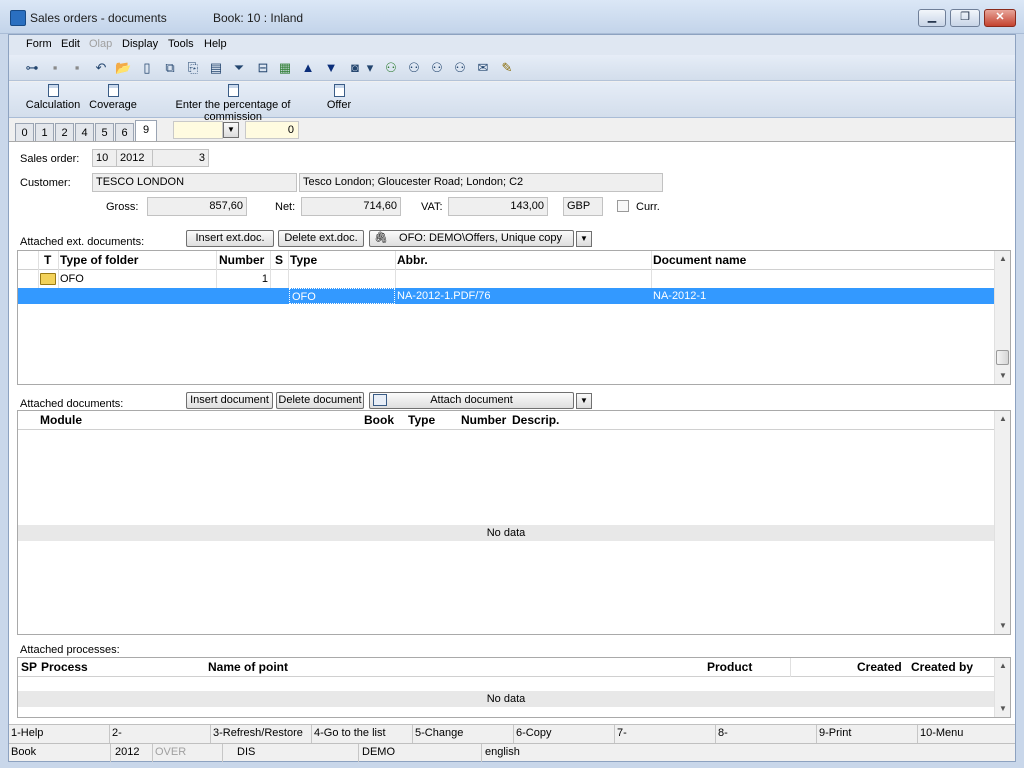  I want to click on tab-filter-field, so click(198, 130).